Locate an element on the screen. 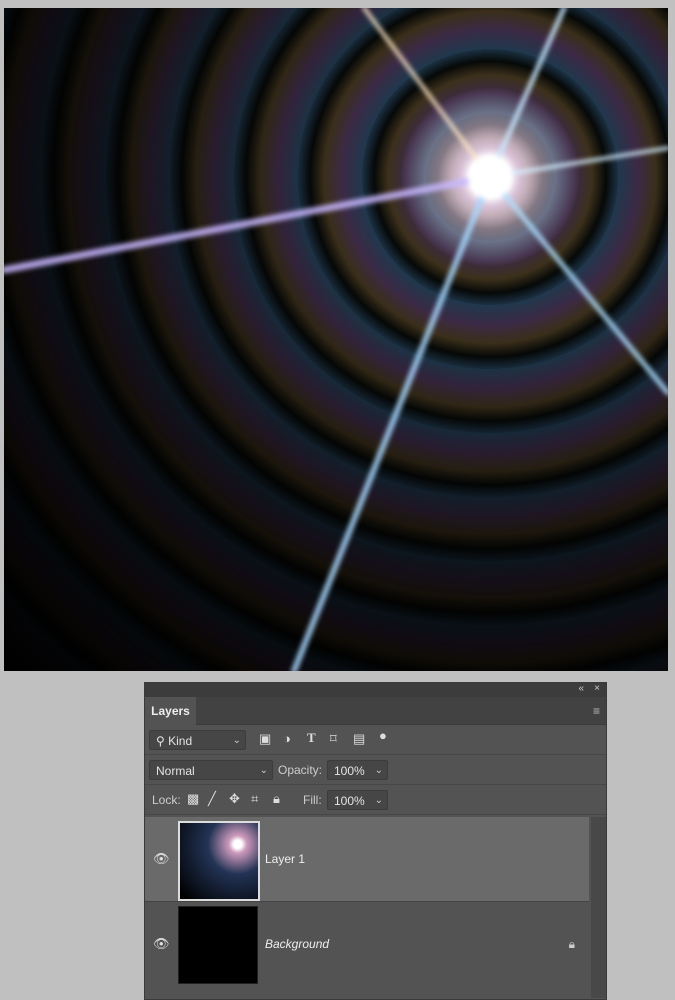  lock-icon: 🔒︎ is located at coordinates (571, 944).